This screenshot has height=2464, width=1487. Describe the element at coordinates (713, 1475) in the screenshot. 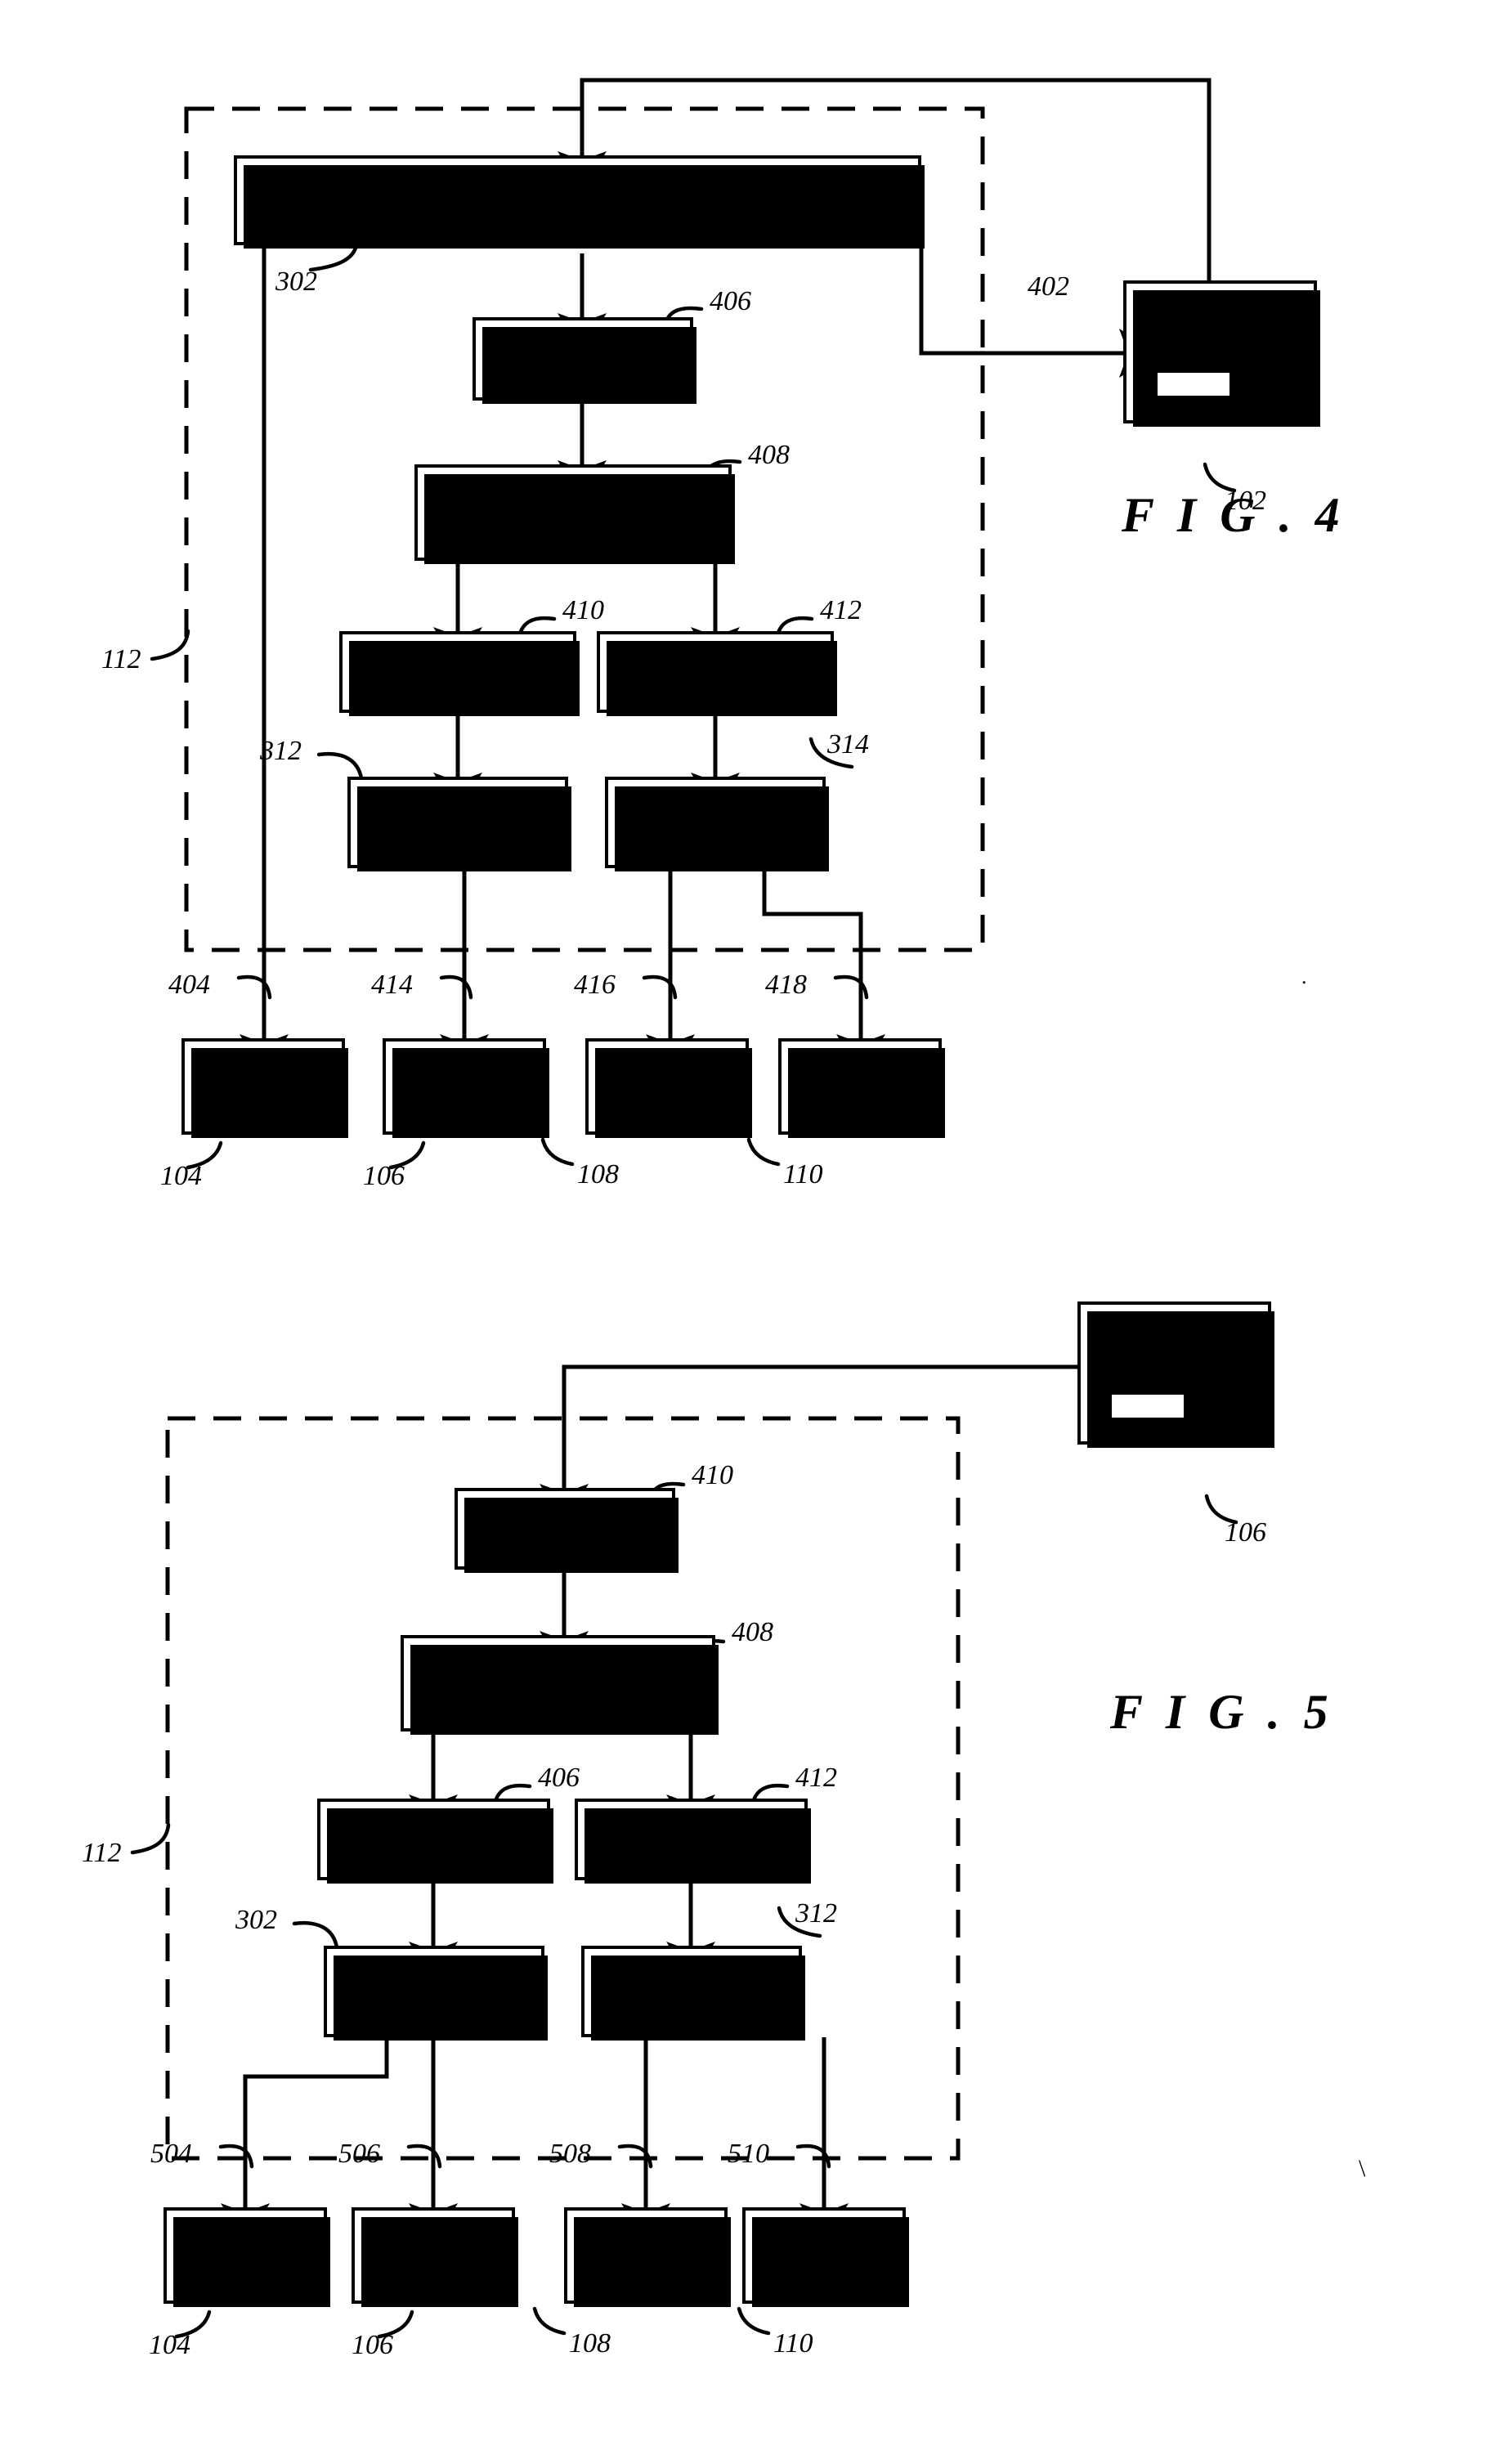

I see `ref-410-fig5: 410` at that location.